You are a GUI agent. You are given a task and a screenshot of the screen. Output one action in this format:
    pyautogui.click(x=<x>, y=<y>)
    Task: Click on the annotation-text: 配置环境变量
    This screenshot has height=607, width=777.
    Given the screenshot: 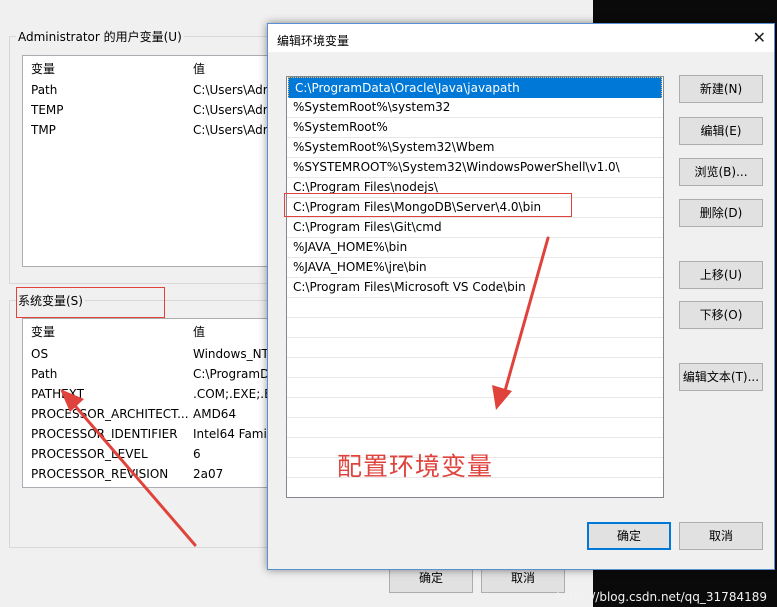 What is the action you would take?
    pyautogui.click(x=415, y=466)
    